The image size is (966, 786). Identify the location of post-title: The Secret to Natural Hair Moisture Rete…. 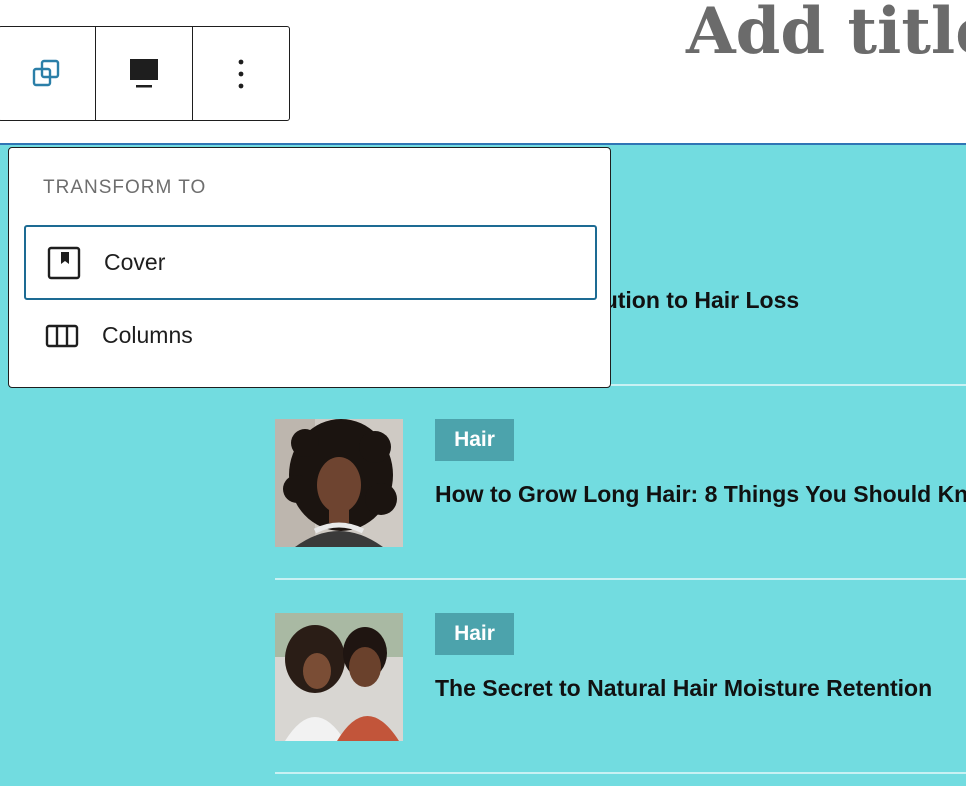
(700, 688).